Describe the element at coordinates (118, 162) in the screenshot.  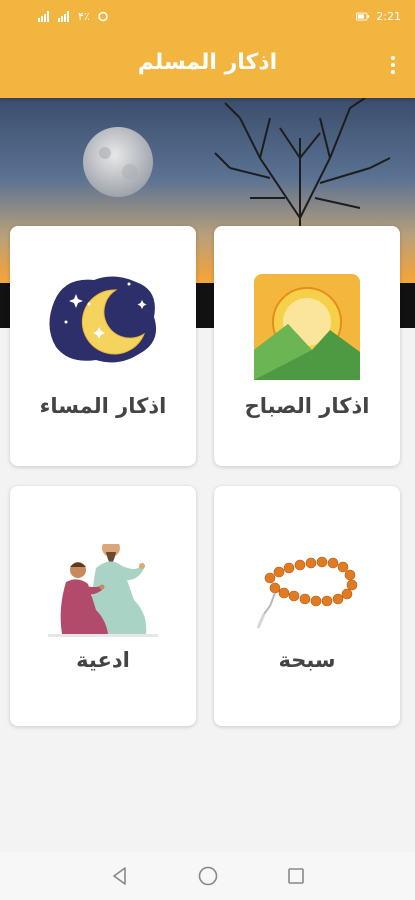
I see `moon-shape` at that location.